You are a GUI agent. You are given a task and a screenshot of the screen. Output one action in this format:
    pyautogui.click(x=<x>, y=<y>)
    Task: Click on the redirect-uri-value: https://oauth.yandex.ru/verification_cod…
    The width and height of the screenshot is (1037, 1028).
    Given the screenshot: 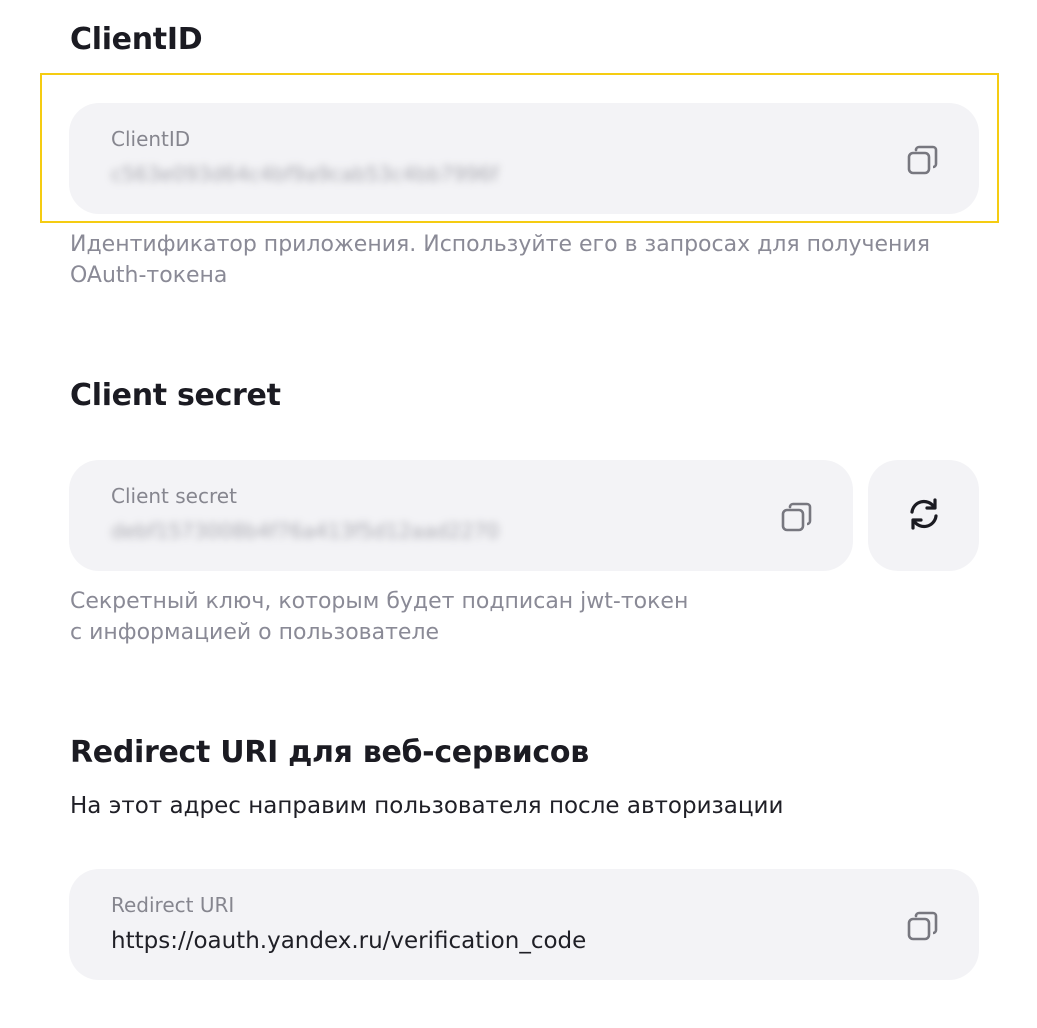 What is the action you would take?
    pyautogui.click(x=348, y=941)
    